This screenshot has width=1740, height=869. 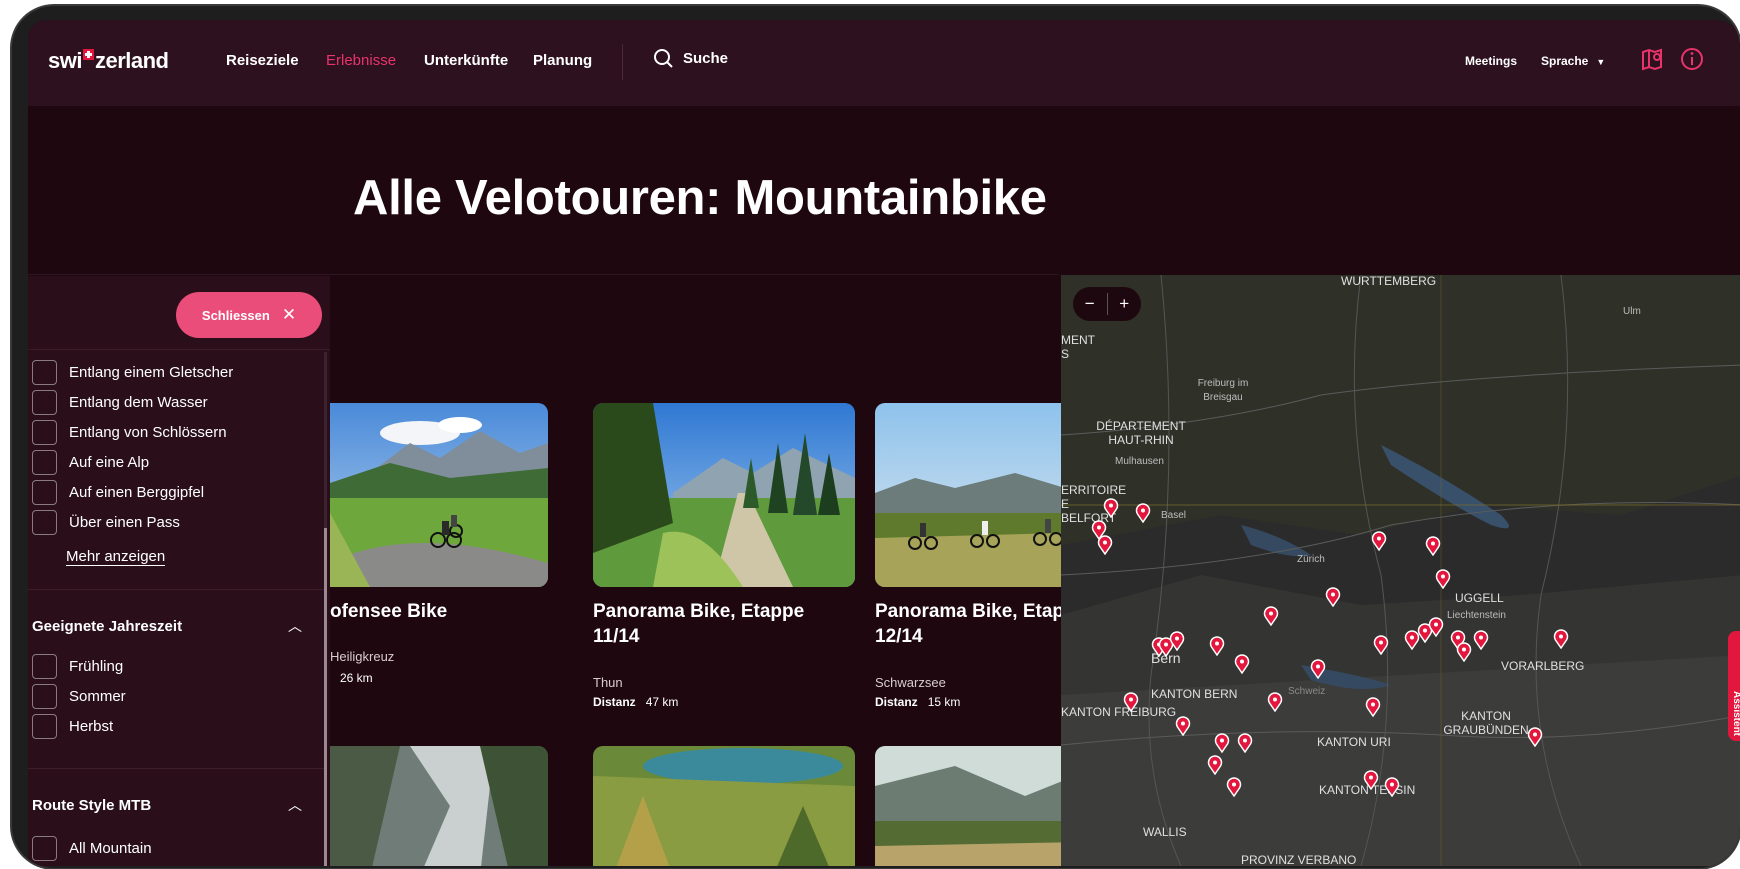 What do you see at coordinates (138, 402) in the screenshot?
I see `option-label: Entlang dem Wasser` at bounding box center [138, 402].